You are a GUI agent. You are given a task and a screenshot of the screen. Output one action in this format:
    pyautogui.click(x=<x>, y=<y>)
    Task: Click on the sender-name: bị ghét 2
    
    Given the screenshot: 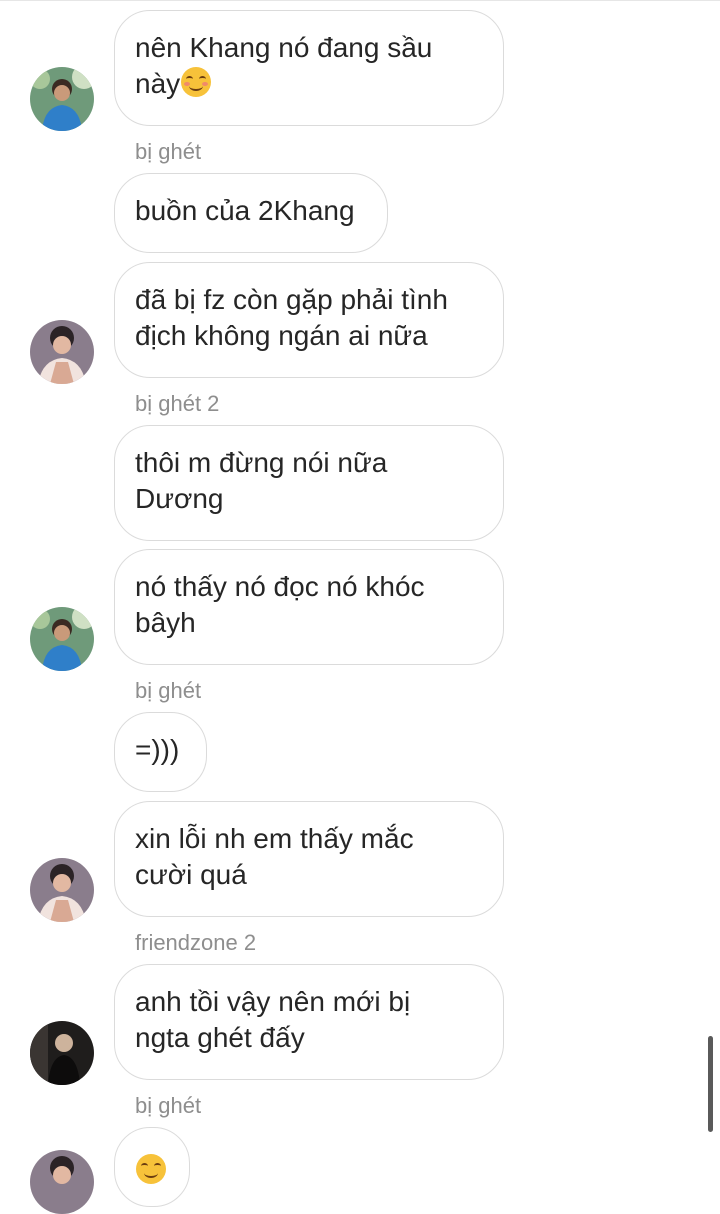 What is the action you would take?
    pyautogui.click(x=177, y=403)
    